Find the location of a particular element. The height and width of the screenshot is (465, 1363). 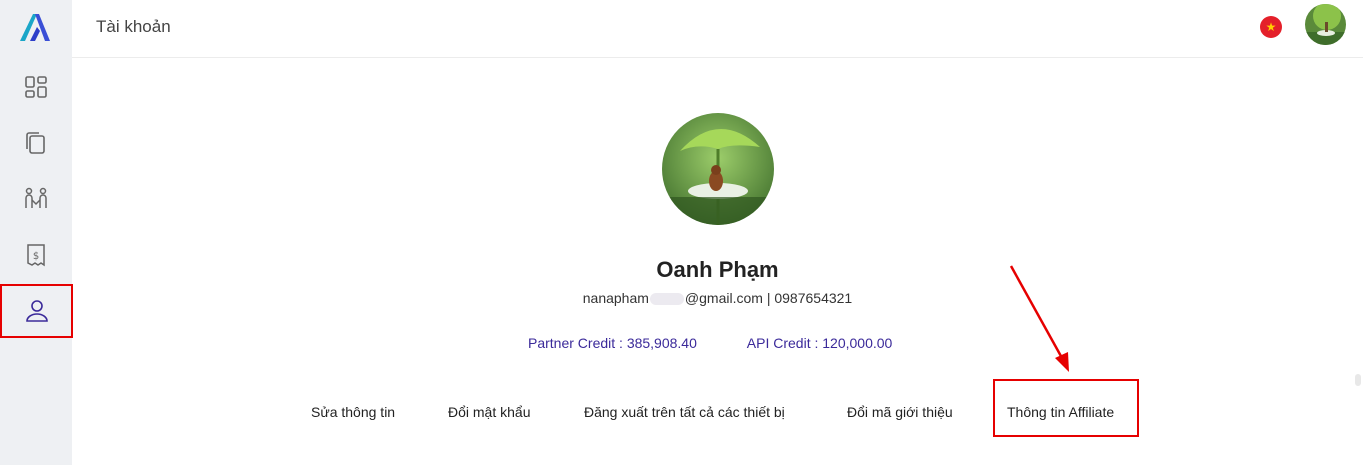

change-password-link: Đổi mật khẩu is located at coordinates (489, 412).